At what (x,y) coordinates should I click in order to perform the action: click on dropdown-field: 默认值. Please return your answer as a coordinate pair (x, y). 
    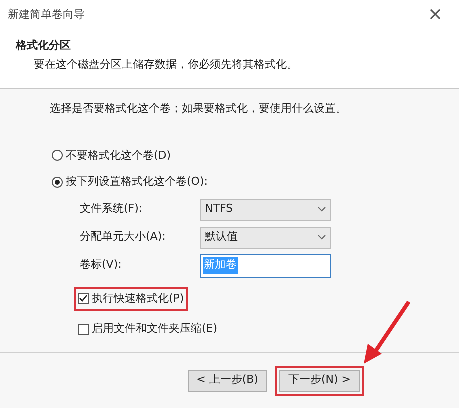
    Looking at the image, I should click on (265, 237).